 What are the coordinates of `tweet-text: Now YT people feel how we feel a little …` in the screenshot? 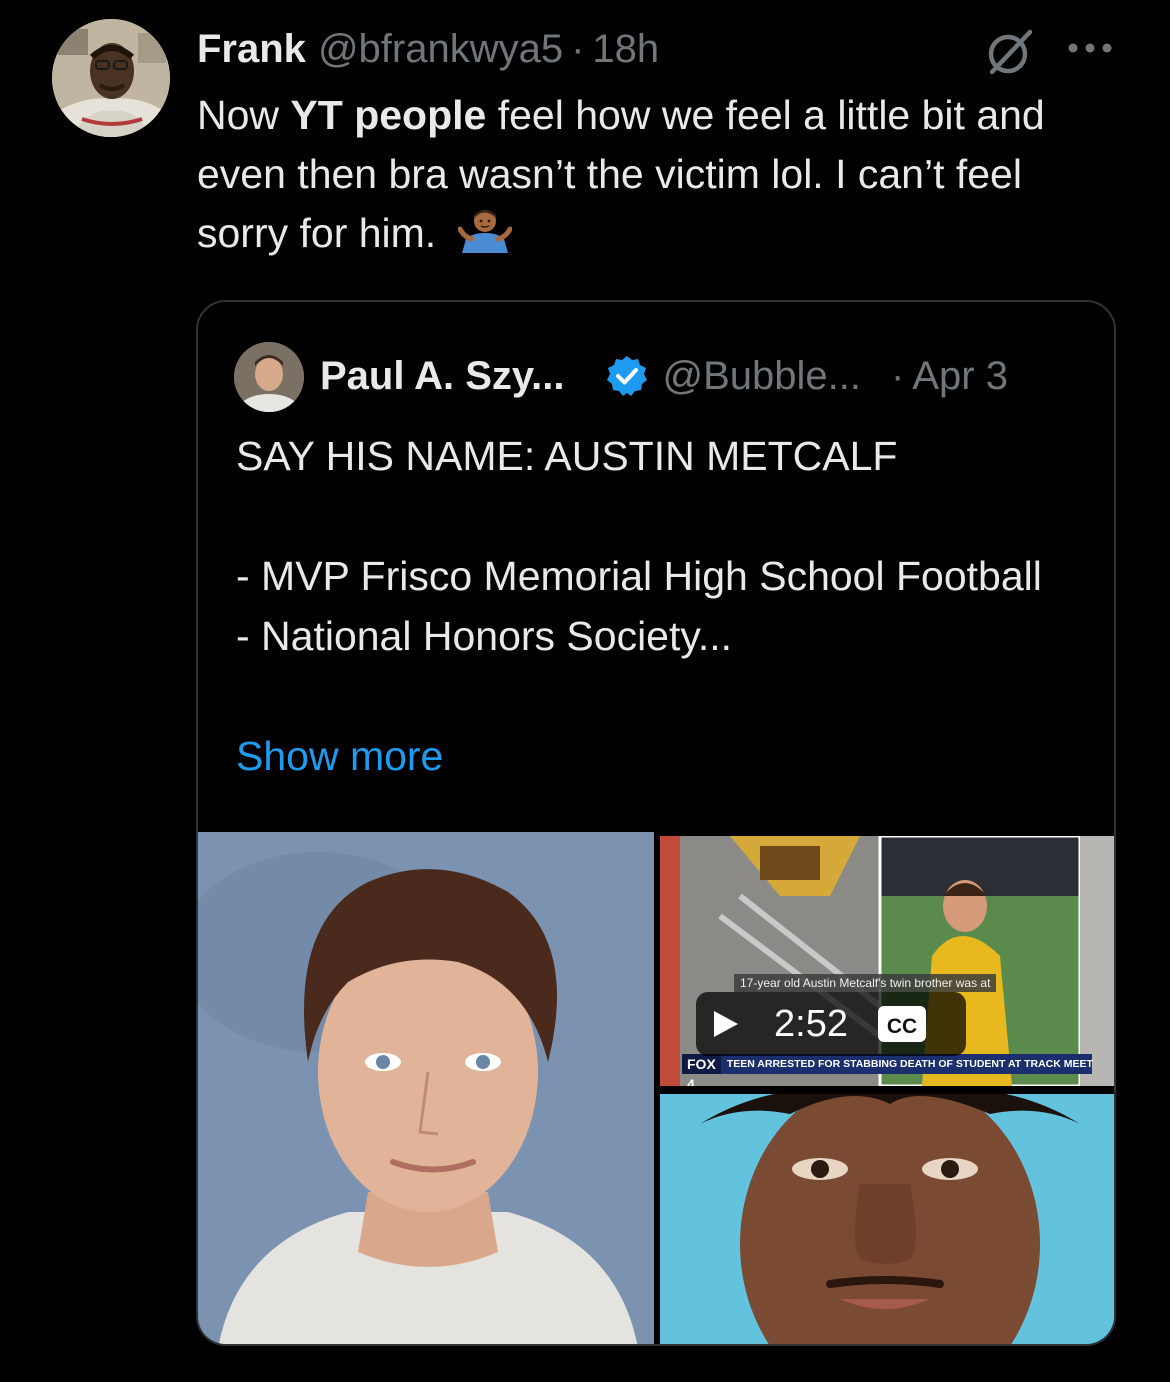 It's located at (657, 174).